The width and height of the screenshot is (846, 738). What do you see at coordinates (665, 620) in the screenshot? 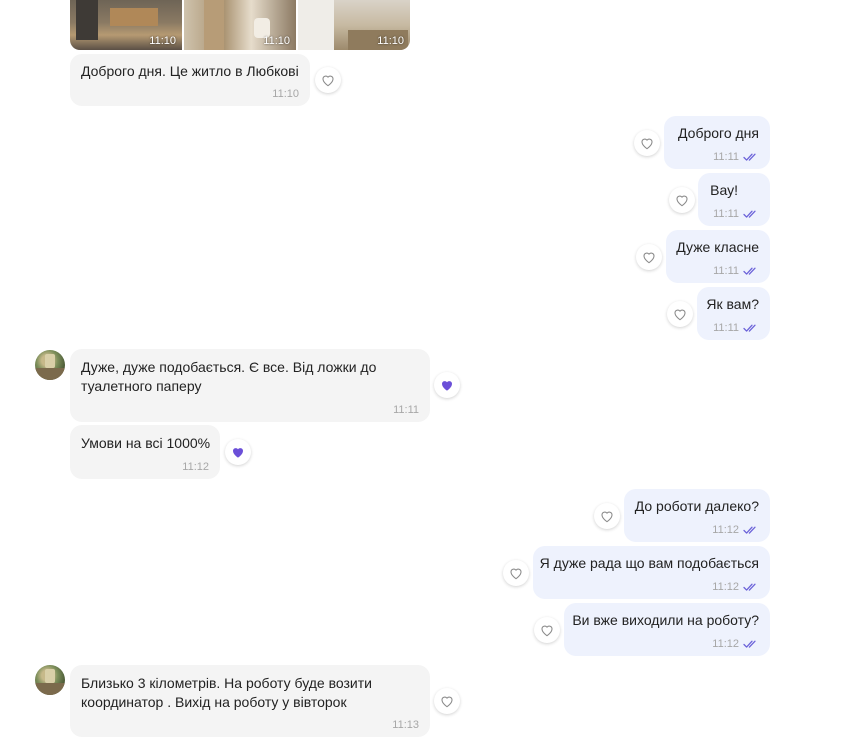
I see `message-text: Ви вже виходили на роботу?` at bounding box center [665, 620].